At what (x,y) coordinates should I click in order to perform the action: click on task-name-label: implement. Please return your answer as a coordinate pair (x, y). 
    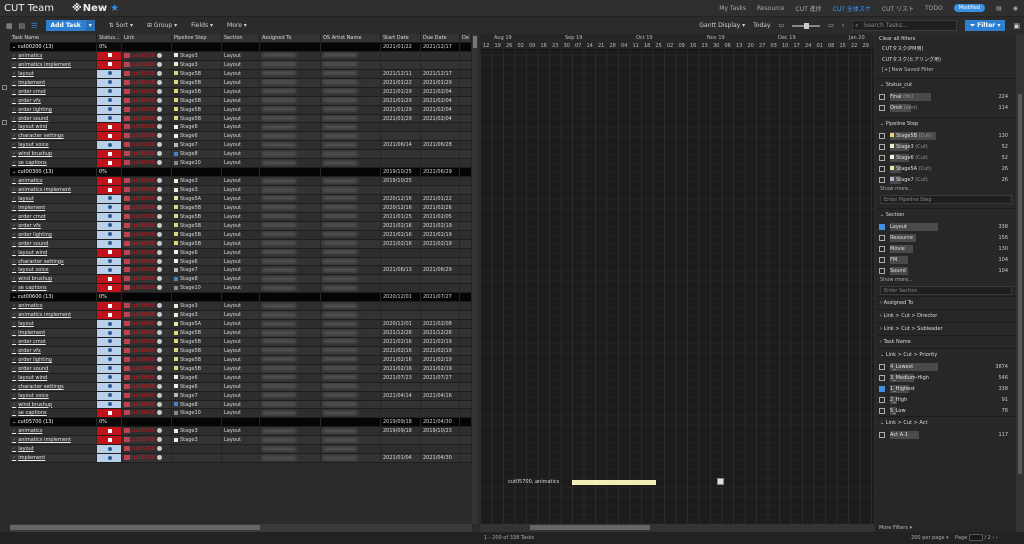
    Looking at the image, I should click on (31, 83).